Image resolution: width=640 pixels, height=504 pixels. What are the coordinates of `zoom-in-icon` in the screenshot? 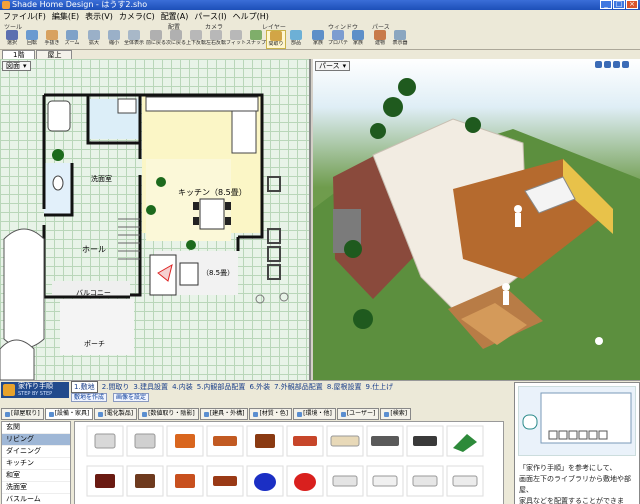 It's located at (94, 35).